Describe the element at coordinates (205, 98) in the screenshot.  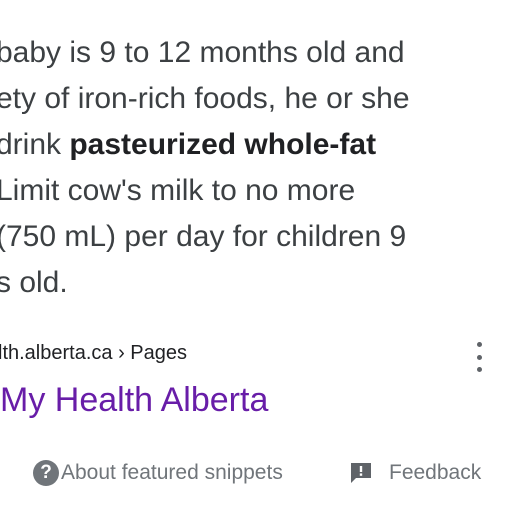
I see `snippet-line-2: ety of iron-rich foods, he or she` at that location.